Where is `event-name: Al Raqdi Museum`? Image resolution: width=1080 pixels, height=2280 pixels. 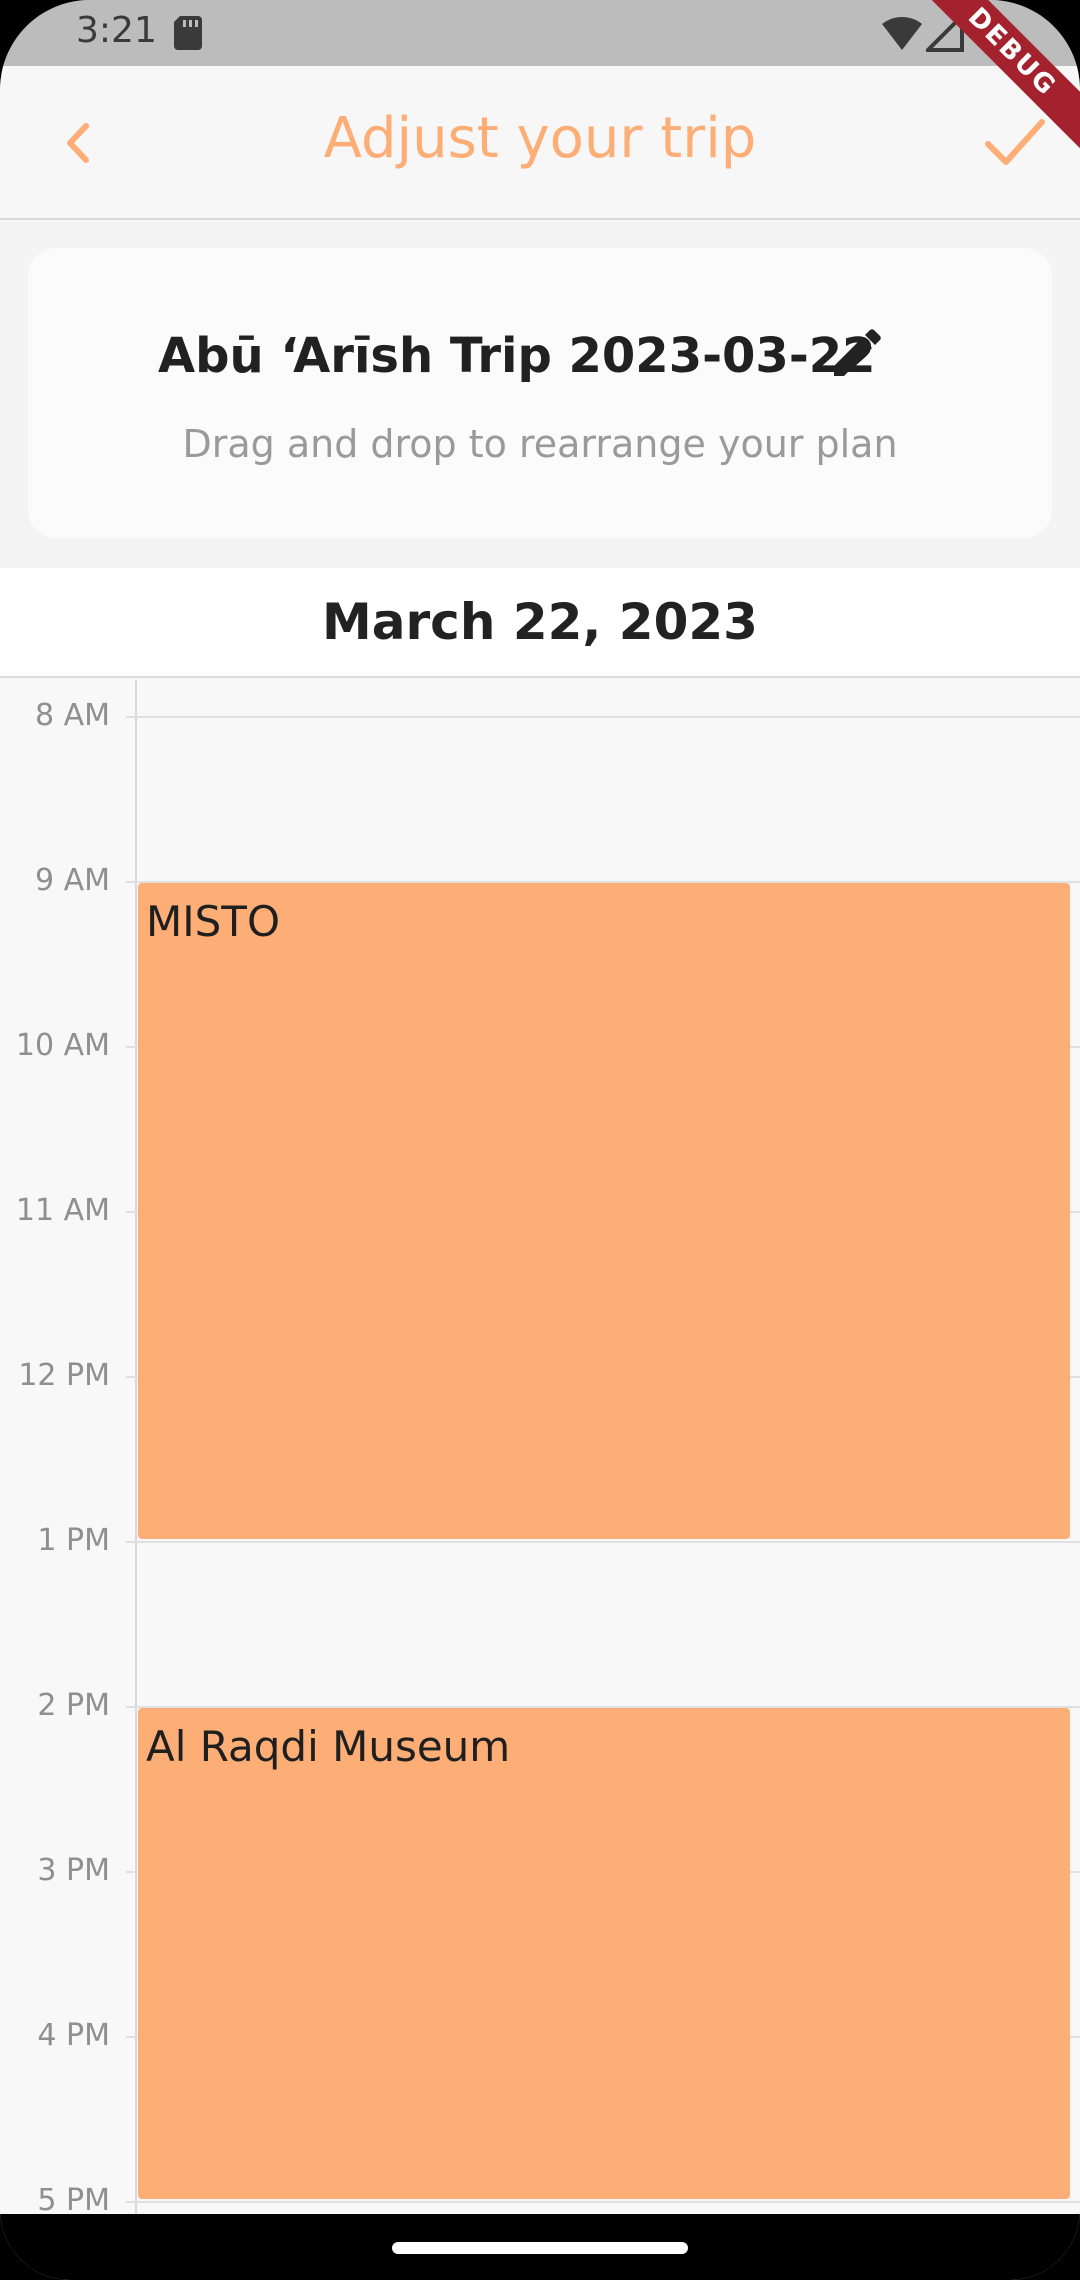
event-name: Al Raqdi Museum is located at coordinates (328, 1746).